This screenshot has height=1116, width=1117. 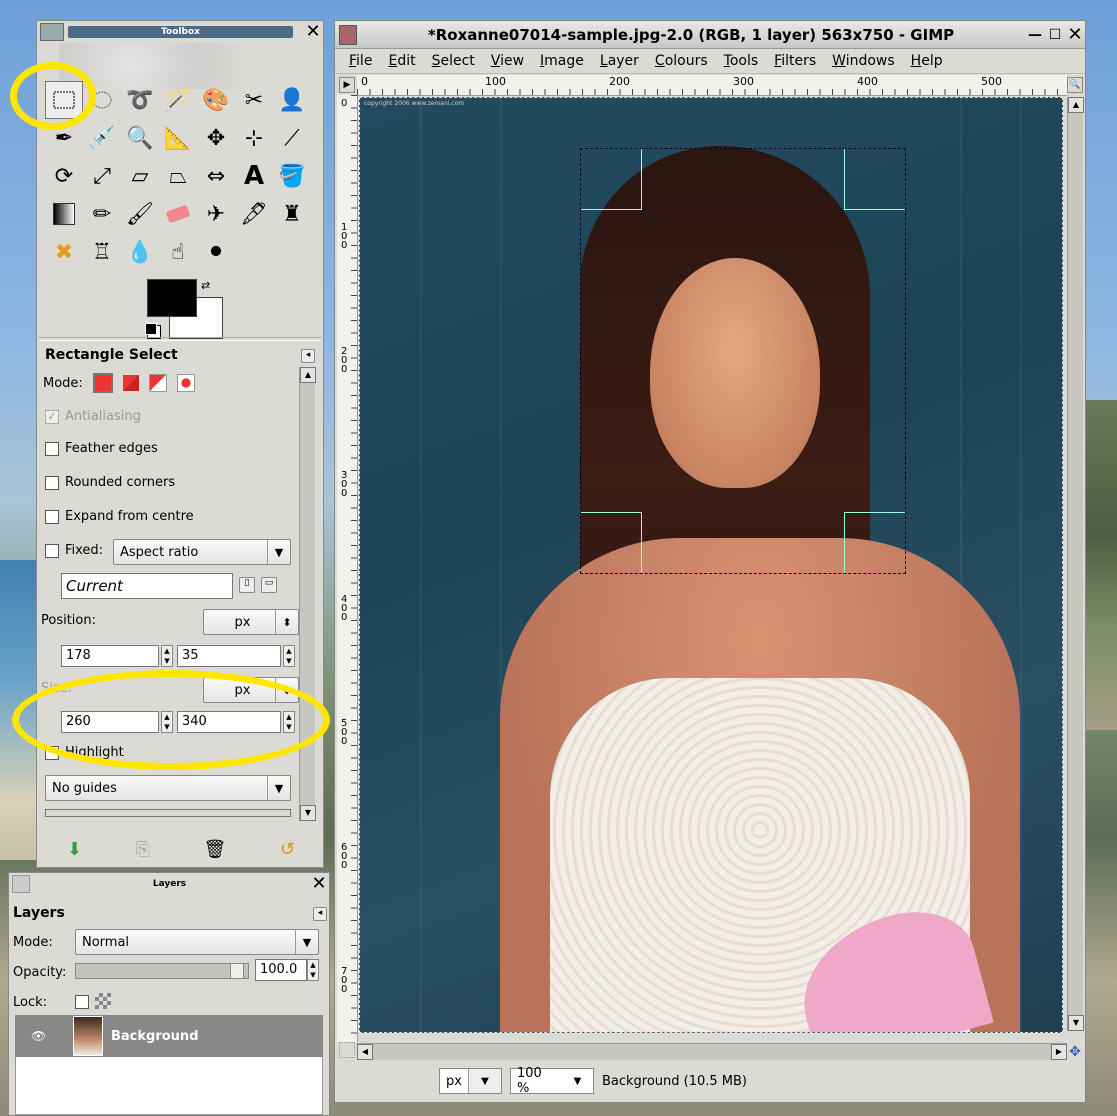 What do you see at coordinates (216, 214) in the screenshot?
I see `airbrush-tool-icon: ✈` at bounding box center [216, 214].